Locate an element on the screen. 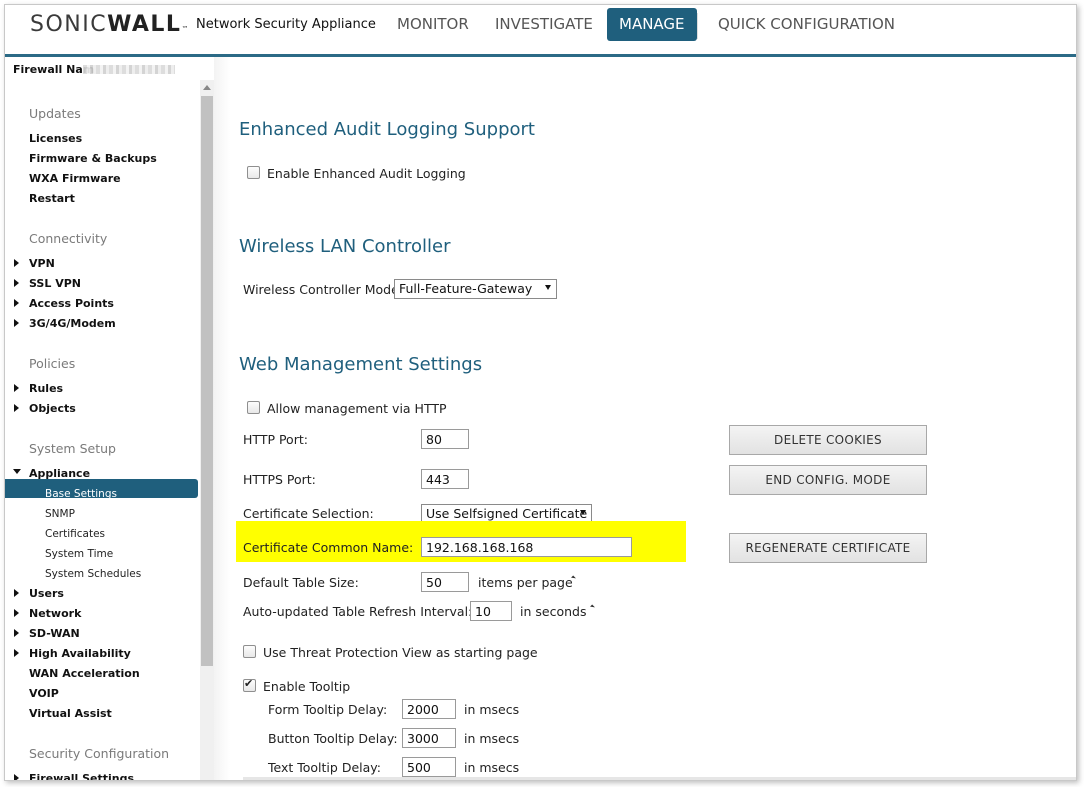 Image resolution: width=1084 pixels, height=787 pixels. sidebar-item-snmp: SNMP is located at coordinates (60, 514).